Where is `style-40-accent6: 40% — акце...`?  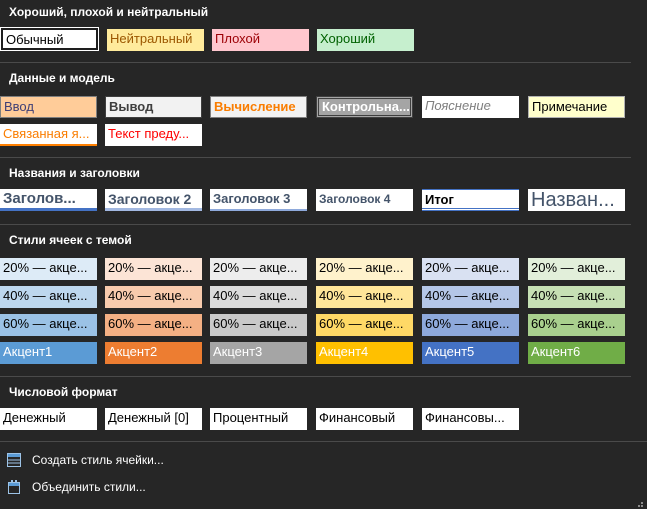 style-40-accent6: 40% — акце... is located at coordinates (576, 297).